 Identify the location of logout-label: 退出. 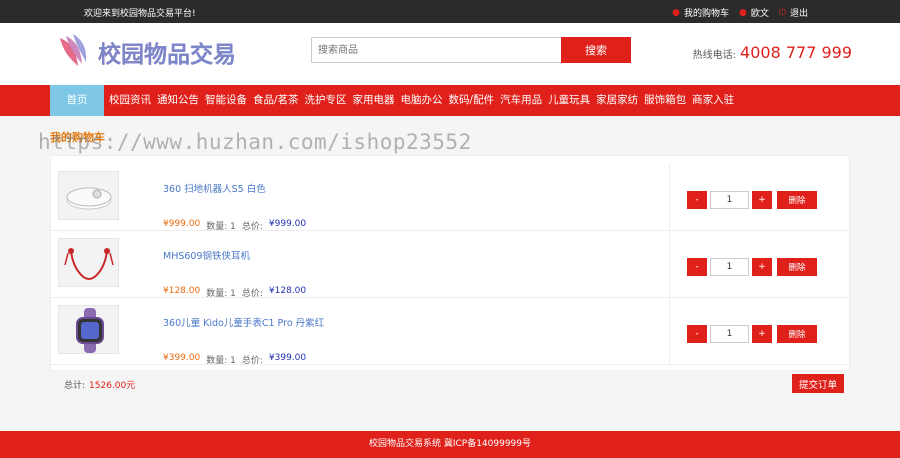
(798, 14).